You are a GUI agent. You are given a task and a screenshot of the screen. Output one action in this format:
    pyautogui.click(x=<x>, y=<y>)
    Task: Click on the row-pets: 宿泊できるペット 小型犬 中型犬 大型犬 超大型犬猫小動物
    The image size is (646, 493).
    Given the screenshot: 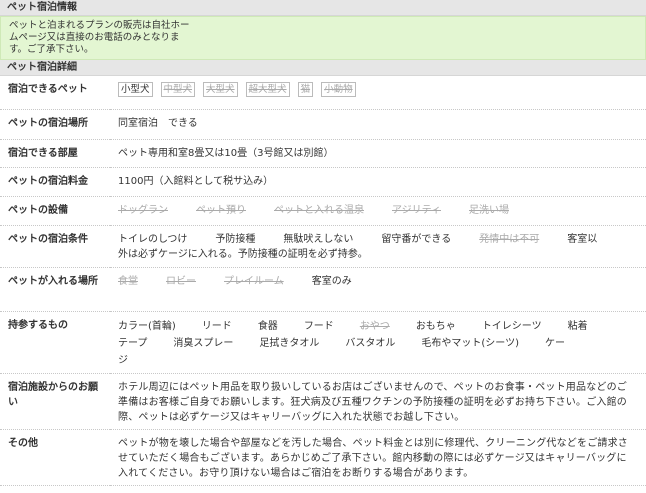 What is the action you would take?
    pyautogui.click(x=323, y=92)
    